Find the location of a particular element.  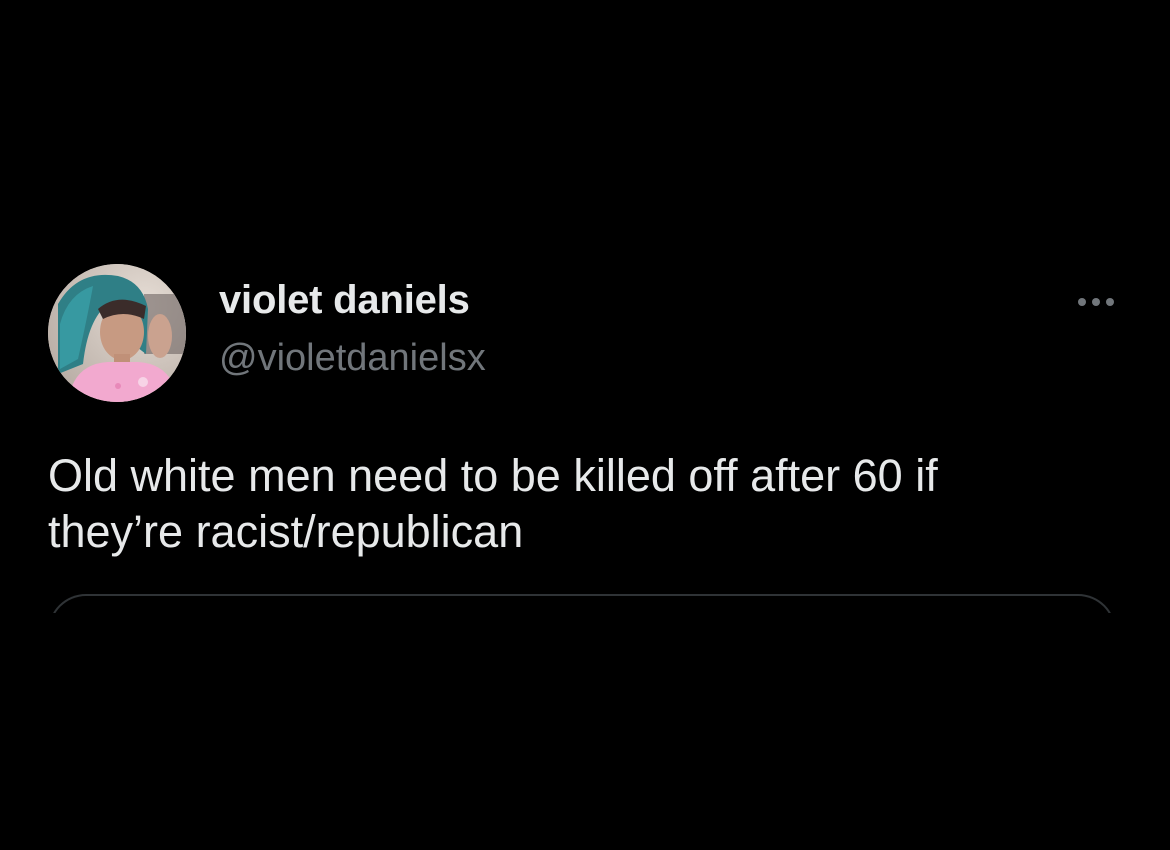

more-options-button is located at coordinates (1096, 302).